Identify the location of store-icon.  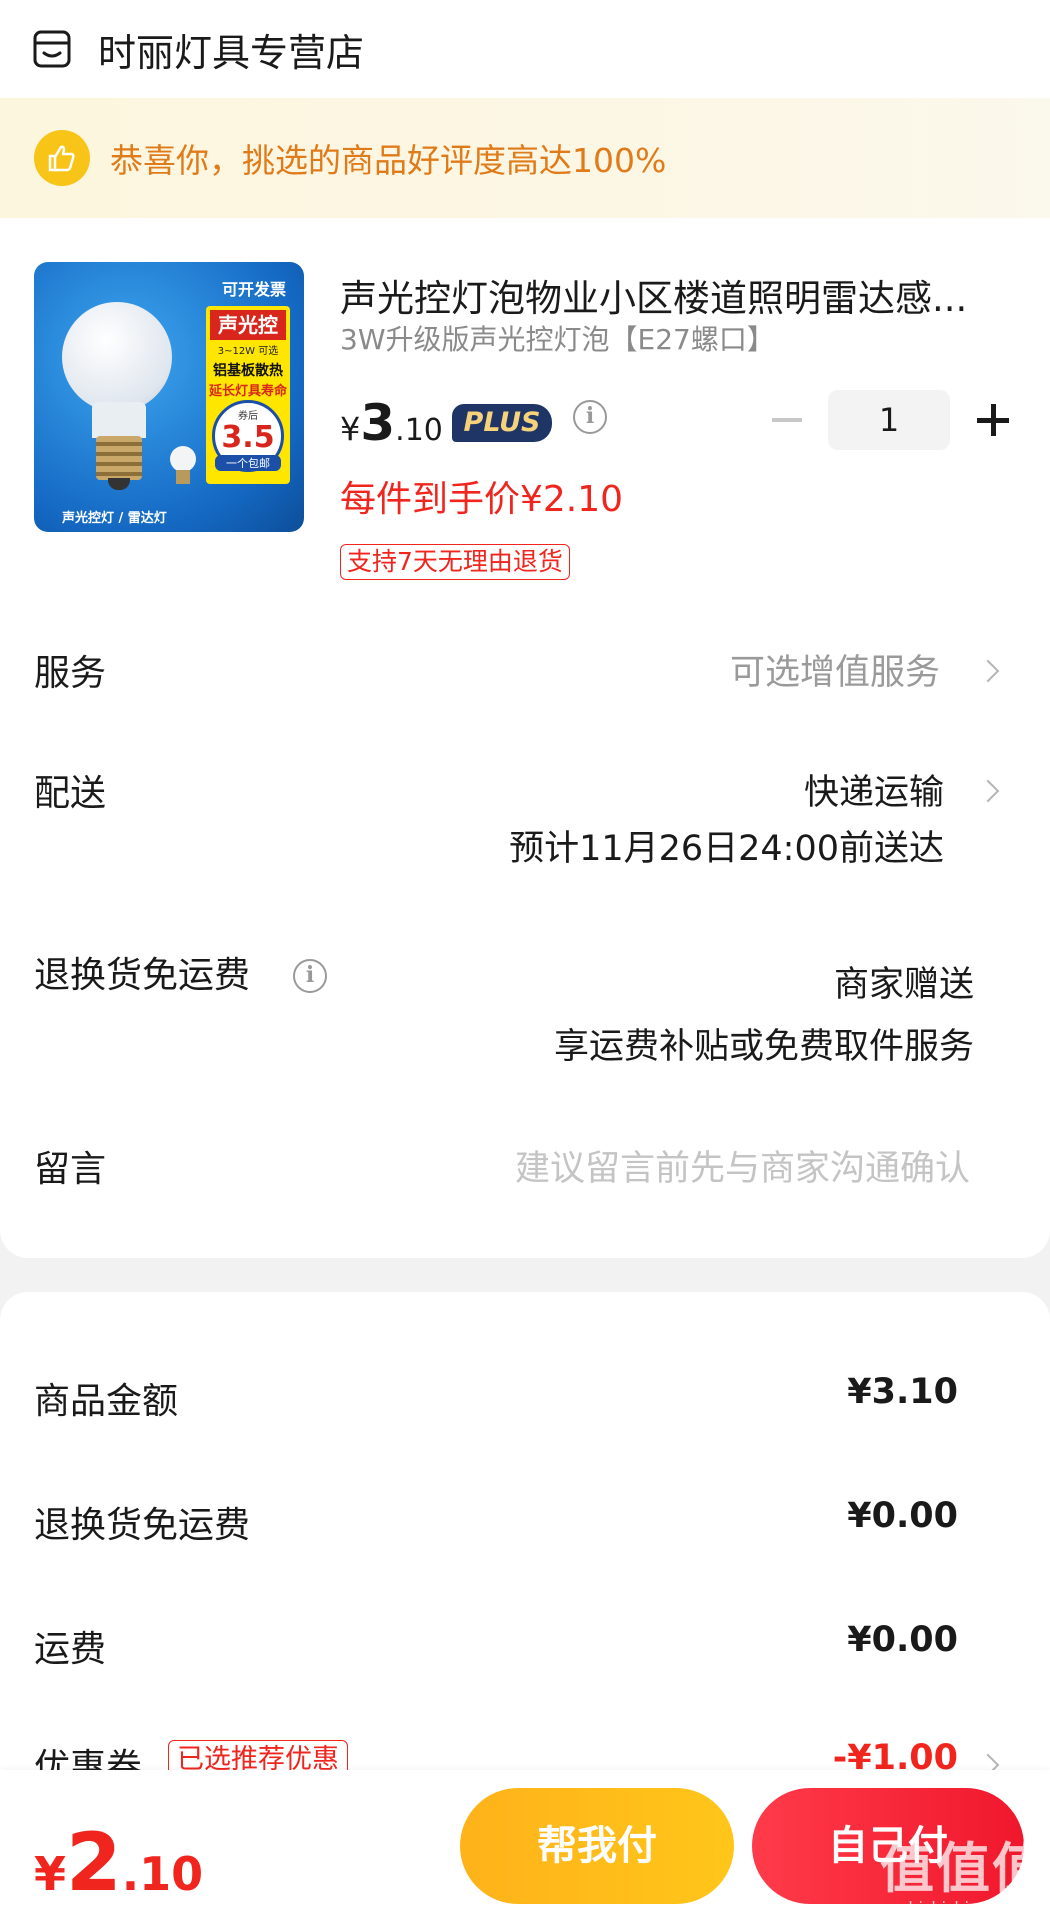
(52, 49).